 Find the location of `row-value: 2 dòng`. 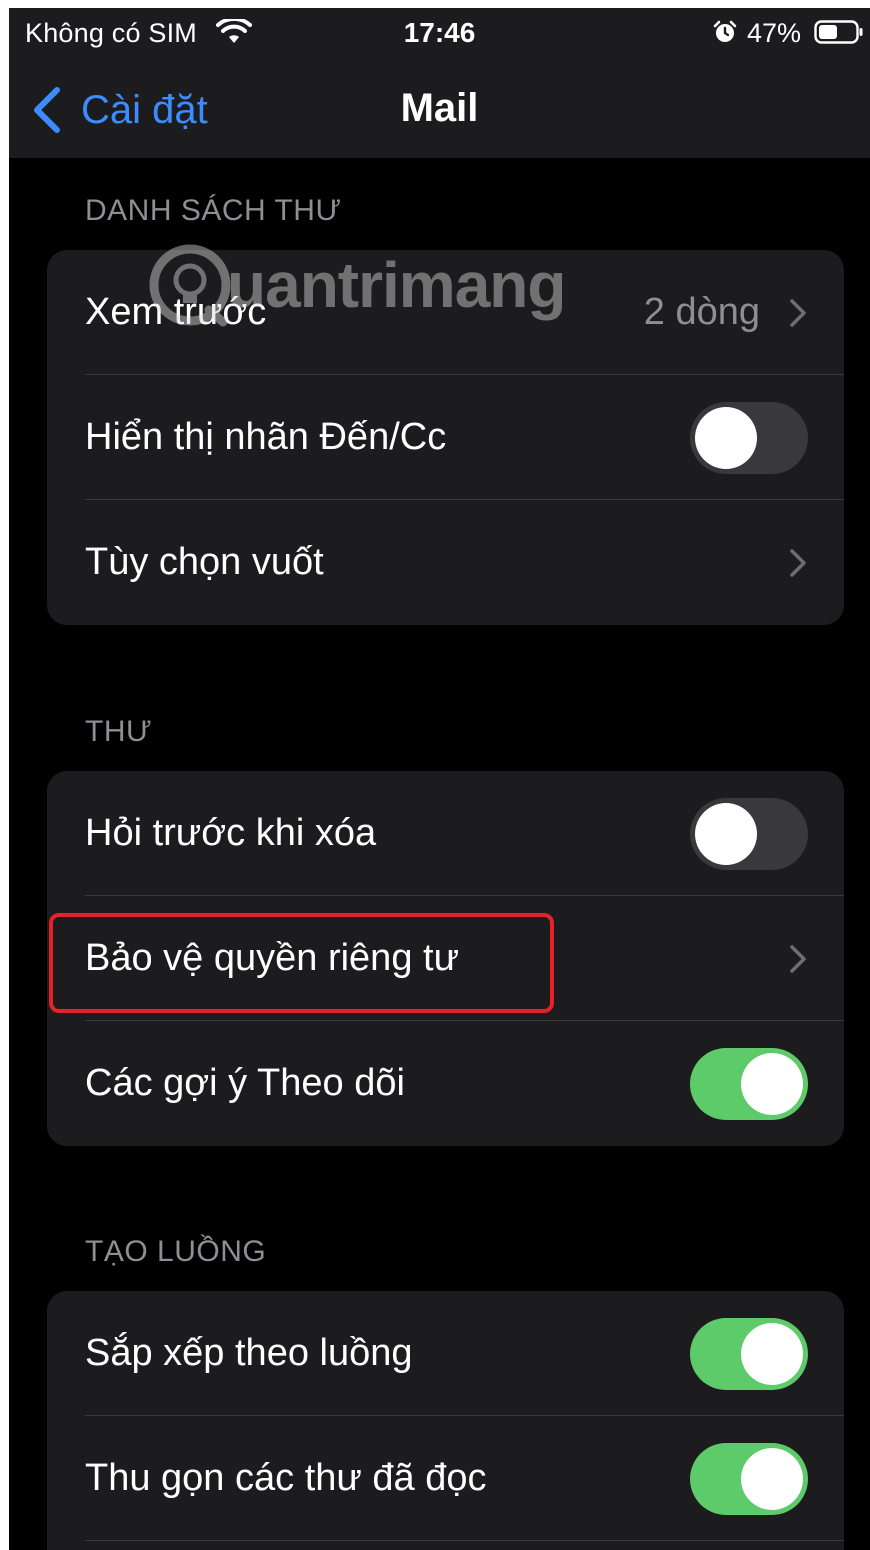

row-value: 2 dòng is located at coordinates (701, 312).